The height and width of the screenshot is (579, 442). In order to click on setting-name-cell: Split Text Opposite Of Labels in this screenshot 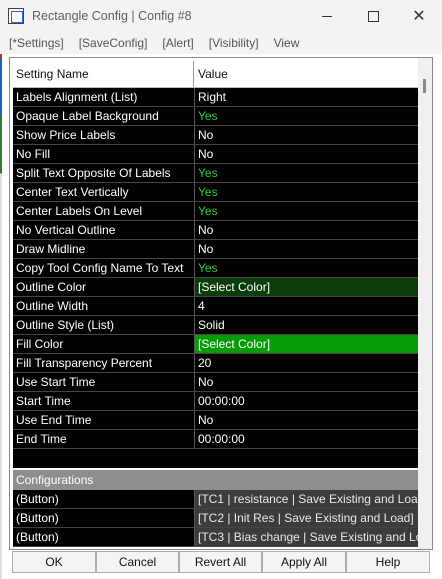, I will do `click(104, 173)`.